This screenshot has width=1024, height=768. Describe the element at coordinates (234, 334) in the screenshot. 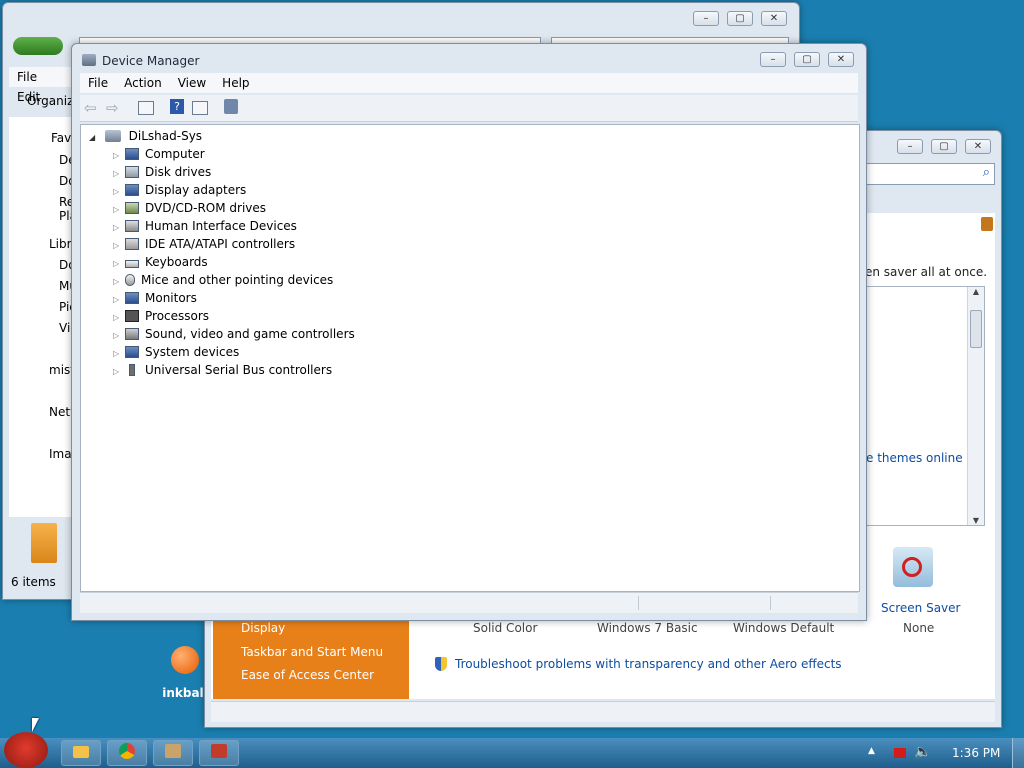

I see `tree-item-sound: ▷ Sound, video and game controllers` at that location.